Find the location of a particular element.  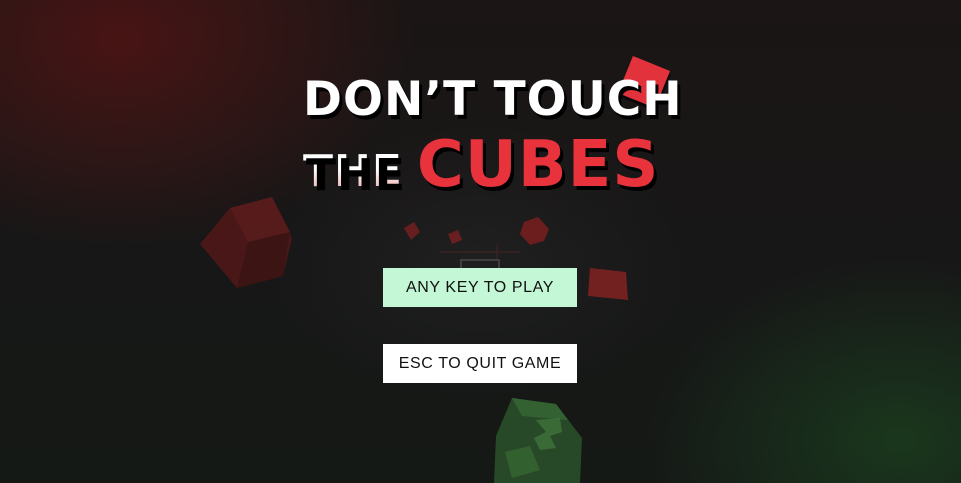

red-cube-large is located at coordinates (246, 242).